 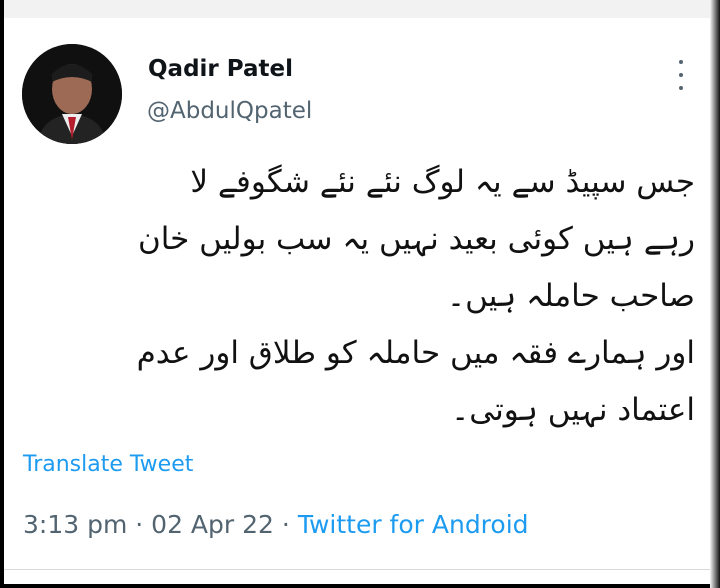 What do you see at coordinates (357, 569) in the screenshot?
I see `divider` at bounding box center [357, 569].